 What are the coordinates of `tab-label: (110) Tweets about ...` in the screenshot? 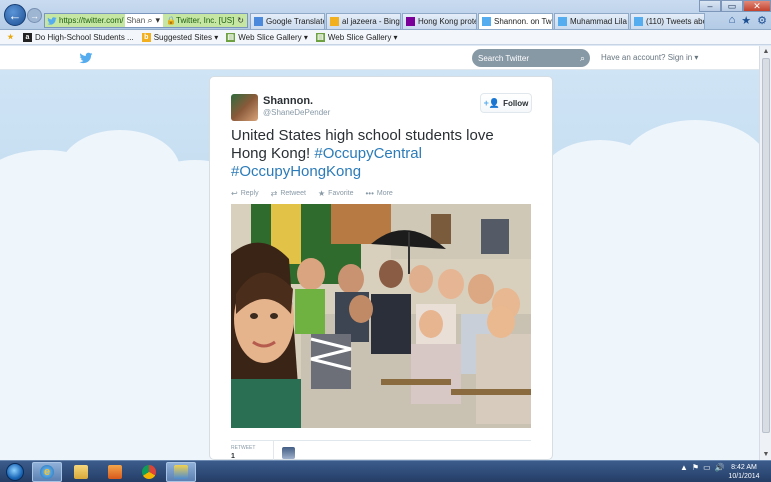 It's located at (675, 21).